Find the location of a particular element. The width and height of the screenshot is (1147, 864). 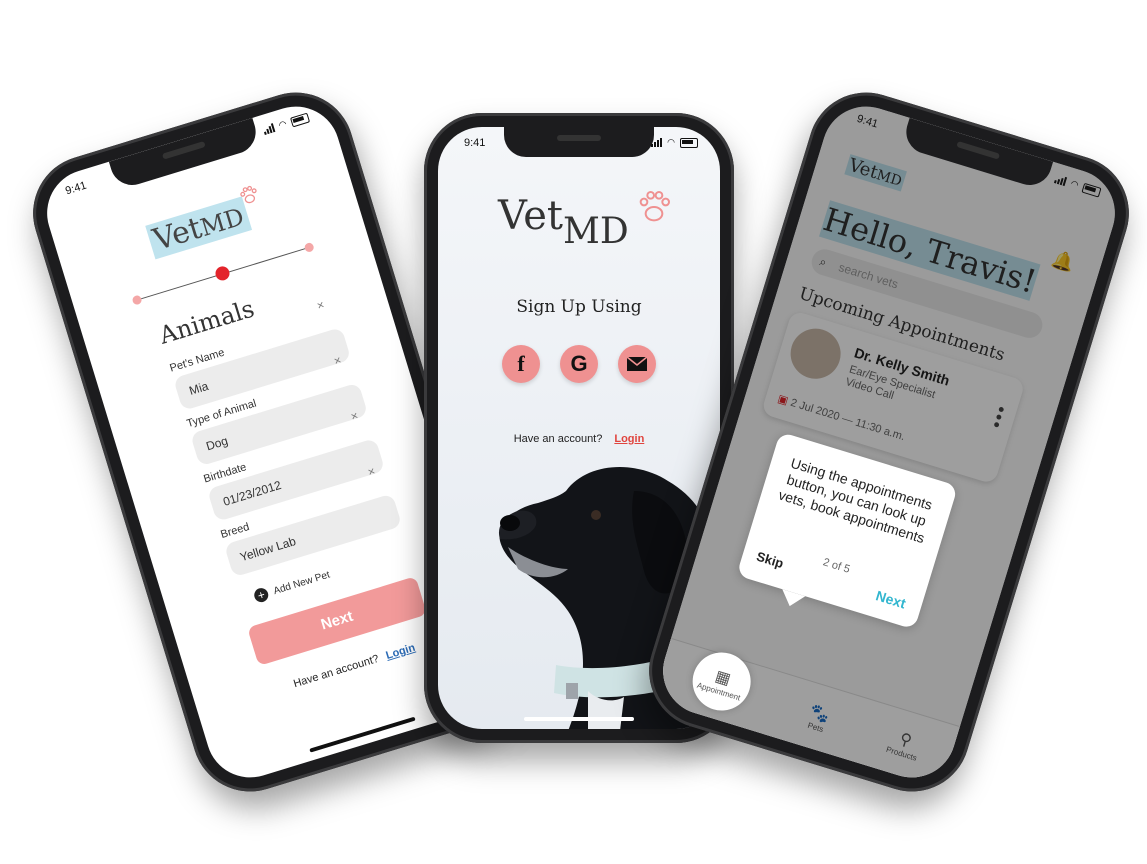

login-prompt: Have an account?Login is located at coordinates (579, 439).